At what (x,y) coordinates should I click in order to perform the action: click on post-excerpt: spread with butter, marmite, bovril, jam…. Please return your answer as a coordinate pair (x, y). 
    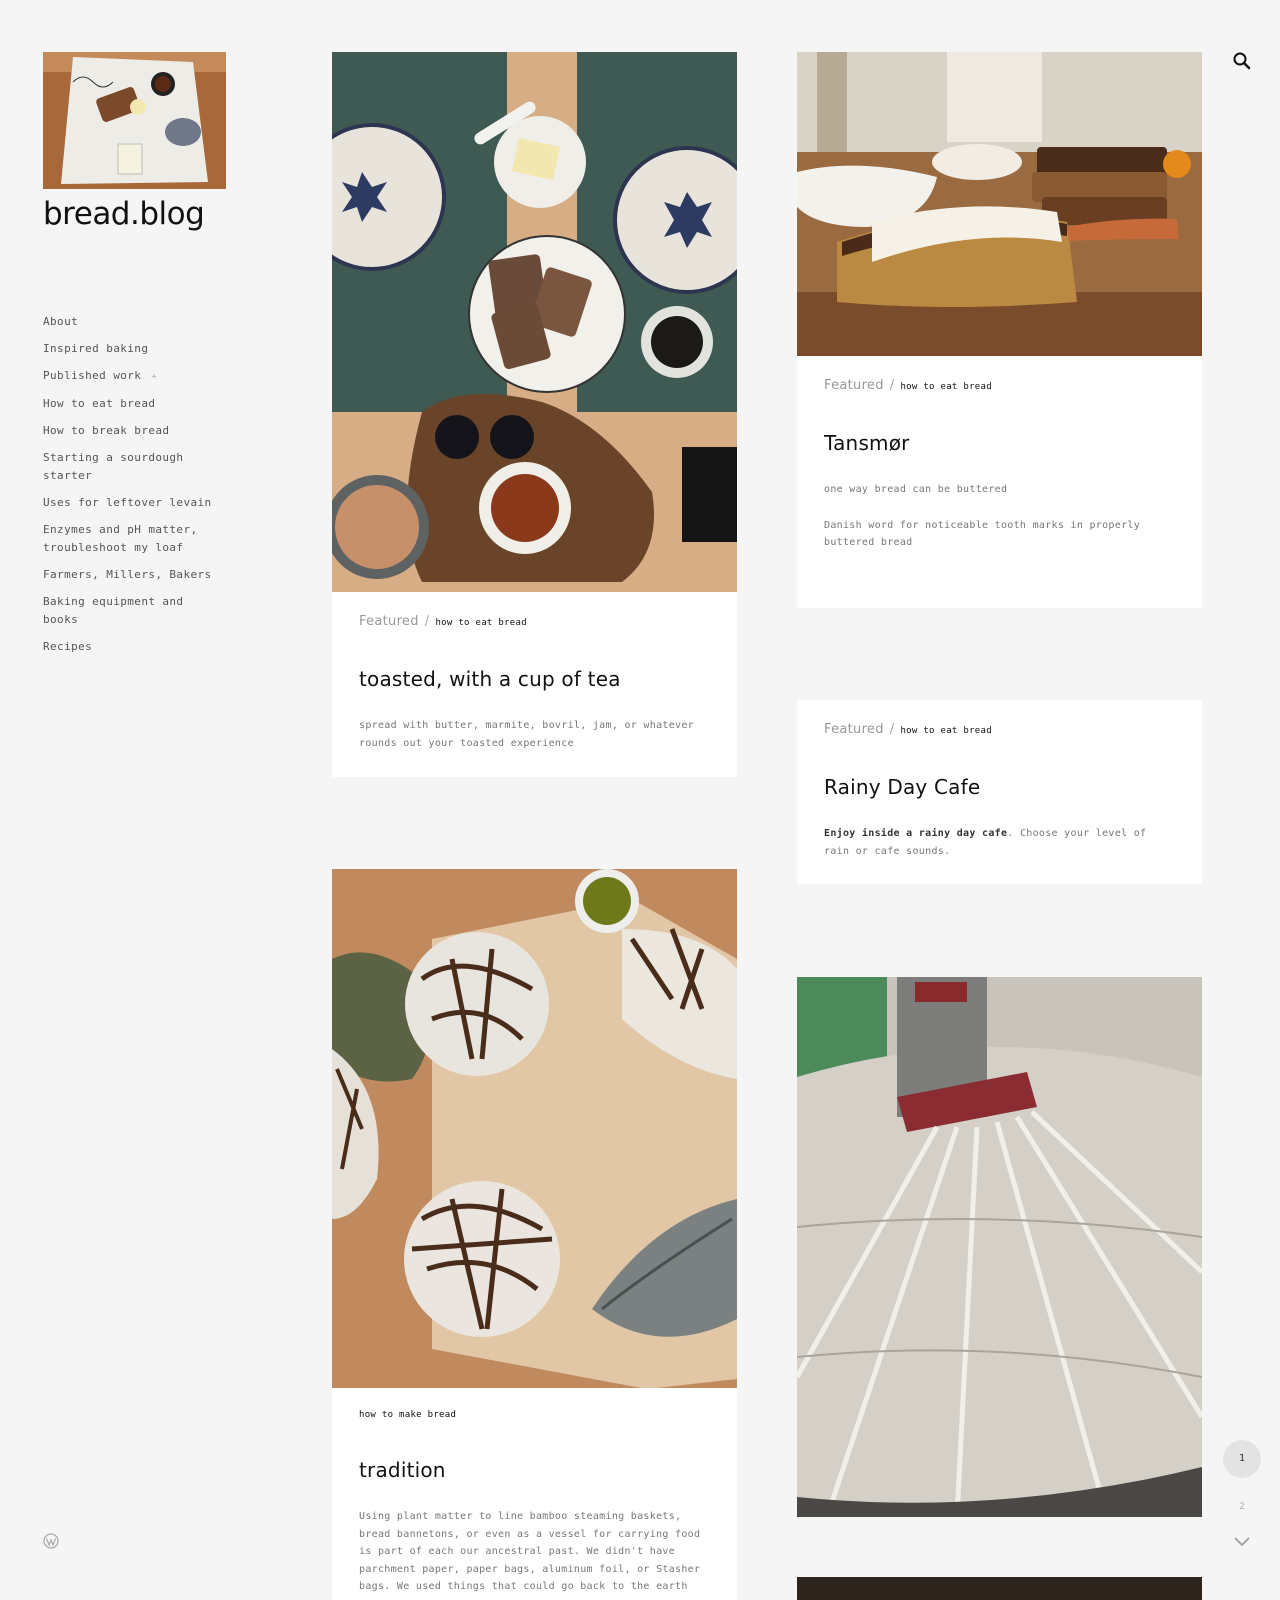
    Looking at the image, I should click on (526, 734).